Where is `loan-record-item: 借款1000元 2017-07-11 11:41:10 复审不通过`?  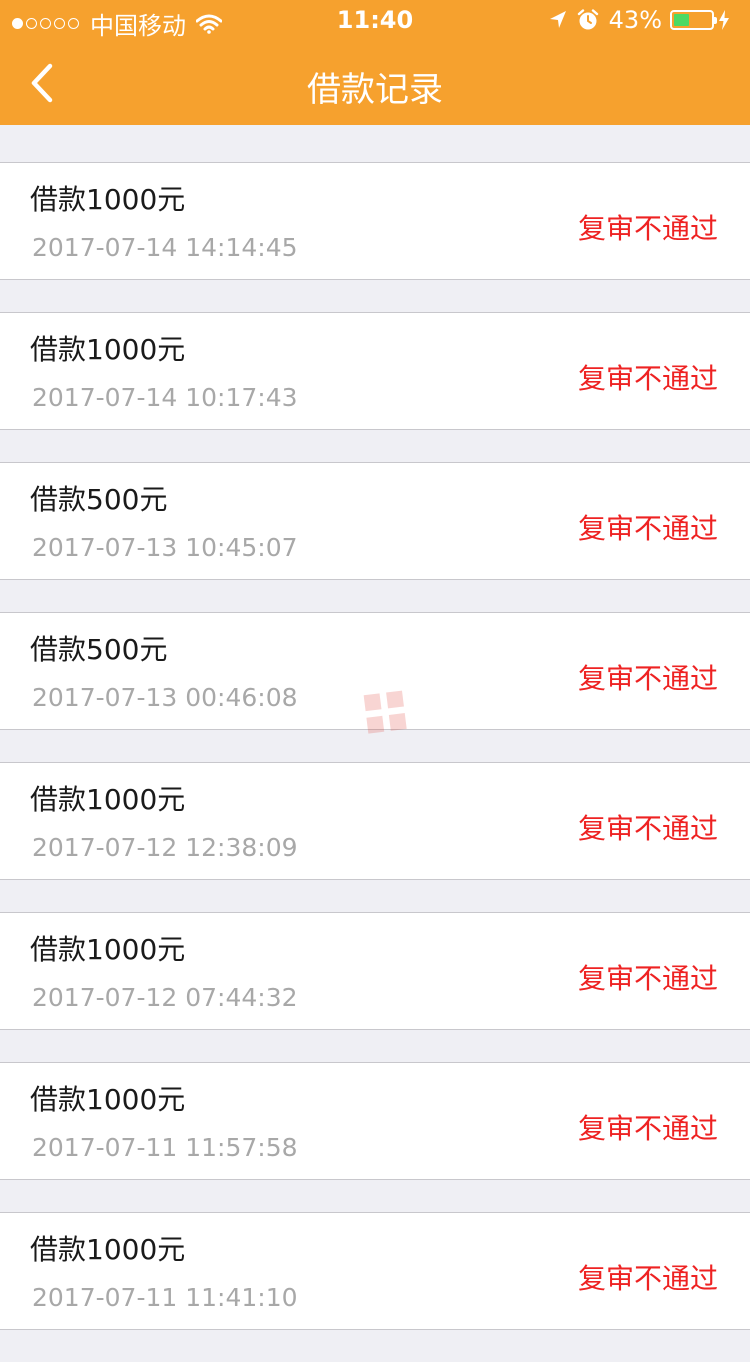
loan-record-item: 借款1000元 2017-07-11 11:41:10 复审不通过 is located at coordinates (375, 1271).